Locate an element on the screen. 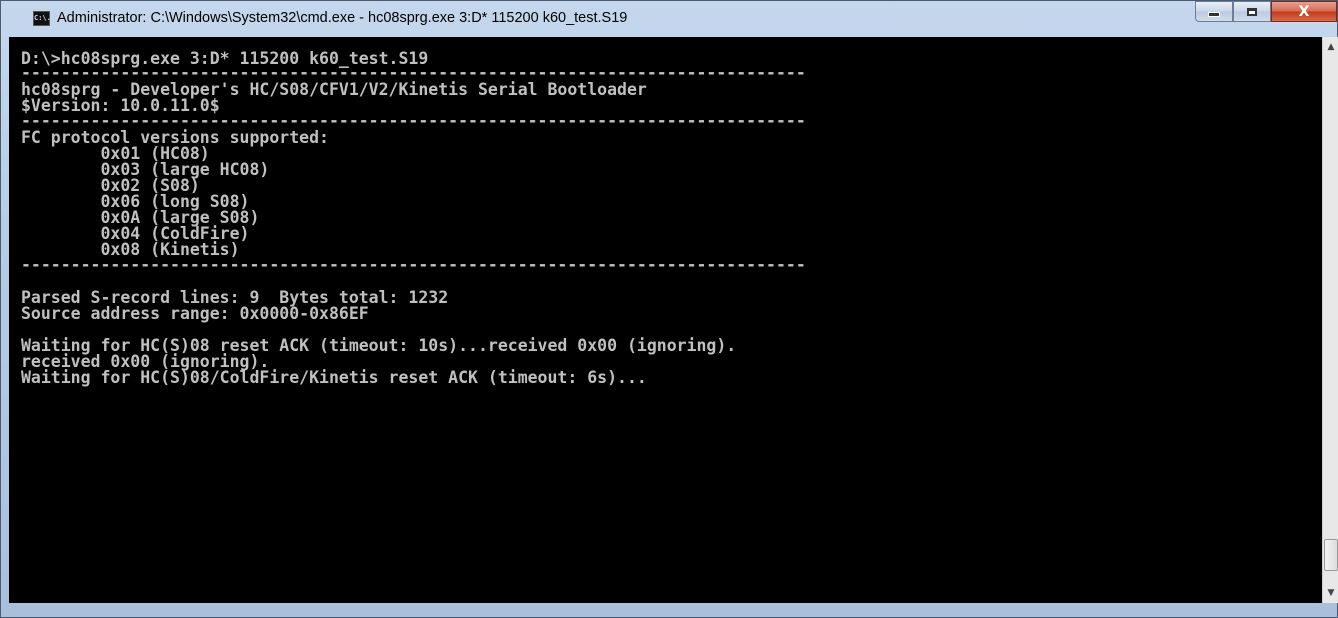 This screenshot has width=1338, height=618. maximize-button is located at coordinates (1252, 11).